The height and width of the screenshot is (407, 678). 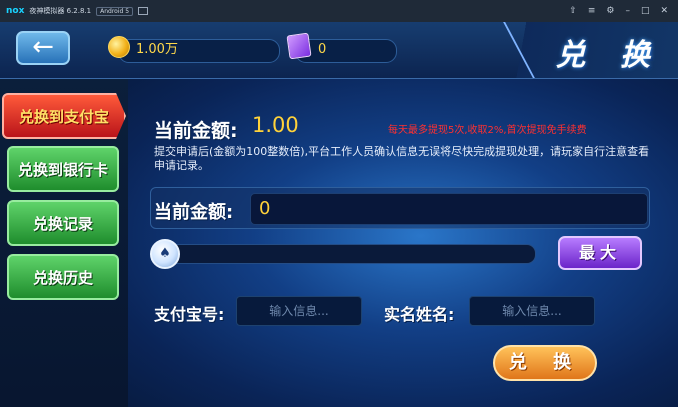 I want to click on sidebar-item-label: 兑换到支付宝, so click(x=63, y=116).